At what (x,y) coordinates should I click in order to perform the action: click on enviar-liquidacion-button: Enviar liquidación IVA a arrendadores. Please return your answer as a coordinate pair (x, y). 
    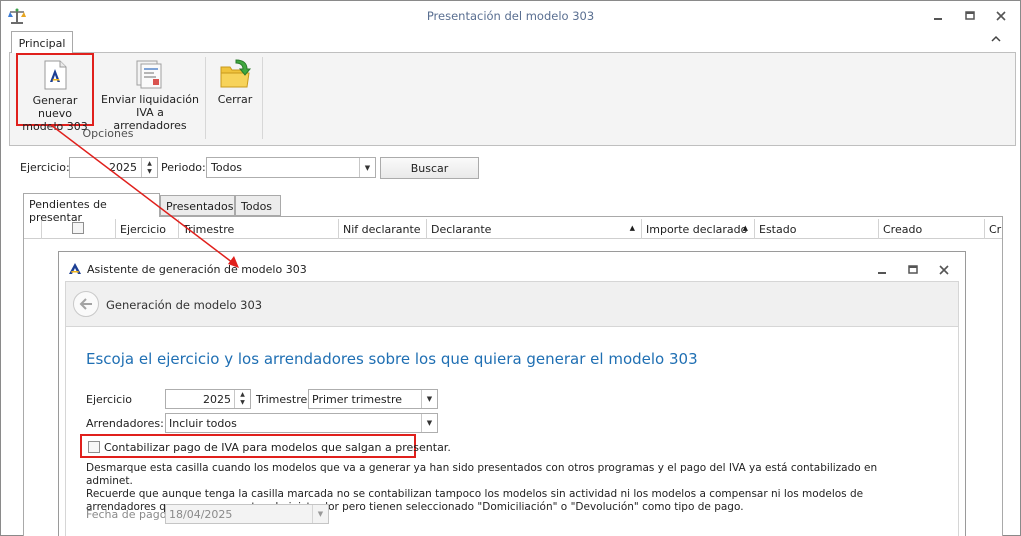
    Looking at the image, I should click on (150, 93).